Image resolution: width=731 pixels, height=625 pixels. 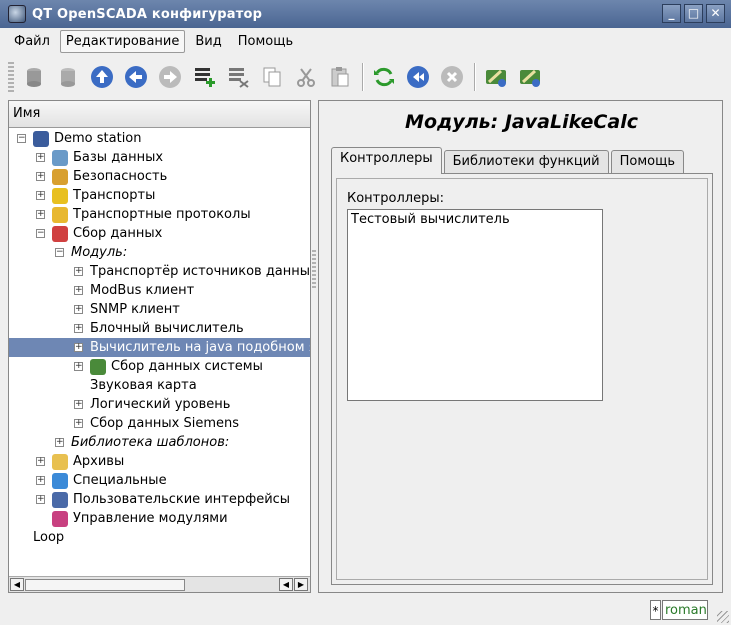 What do you see at coordinates (521, 122) in the screenshot?
I see `page-title: Модуль: JavaLikeCalc` at bounding box center [521, 122].